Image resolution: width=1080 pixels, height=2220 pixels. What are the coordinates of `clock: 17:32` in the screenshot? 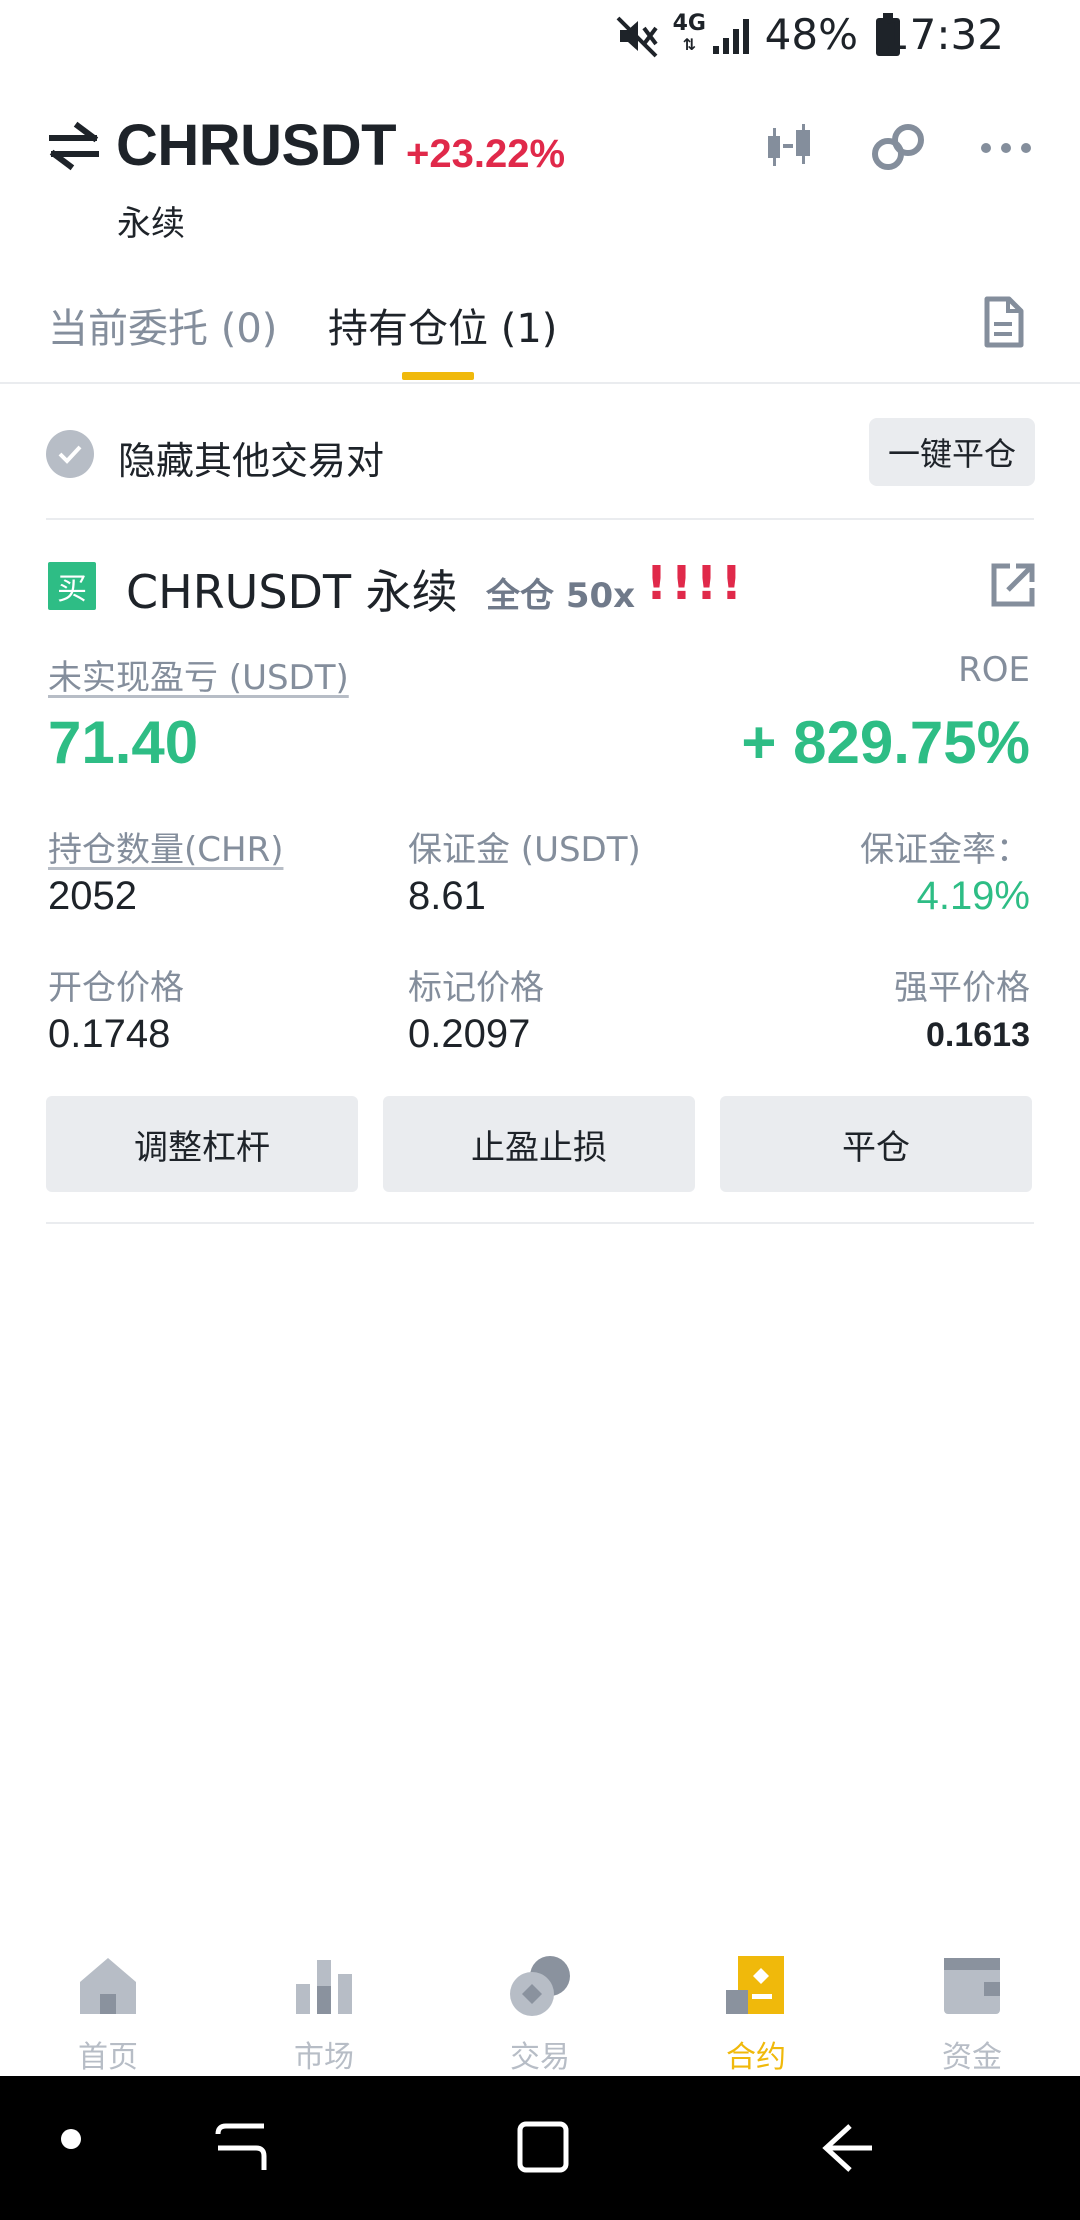 It's located at (943, 34).